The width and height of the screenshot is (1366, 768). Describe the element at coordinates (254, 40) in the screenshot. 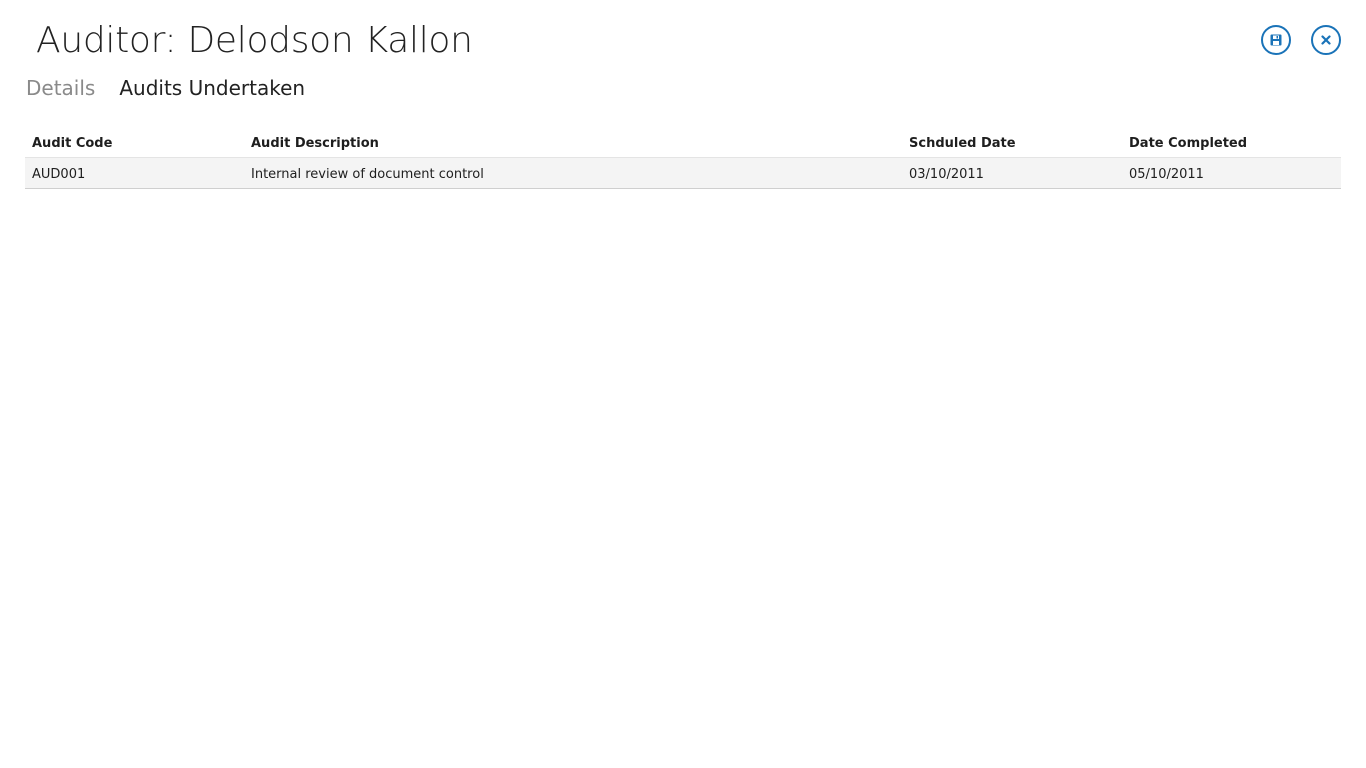

I see `page-title: Auditor: Delodson Kallon` at that location.